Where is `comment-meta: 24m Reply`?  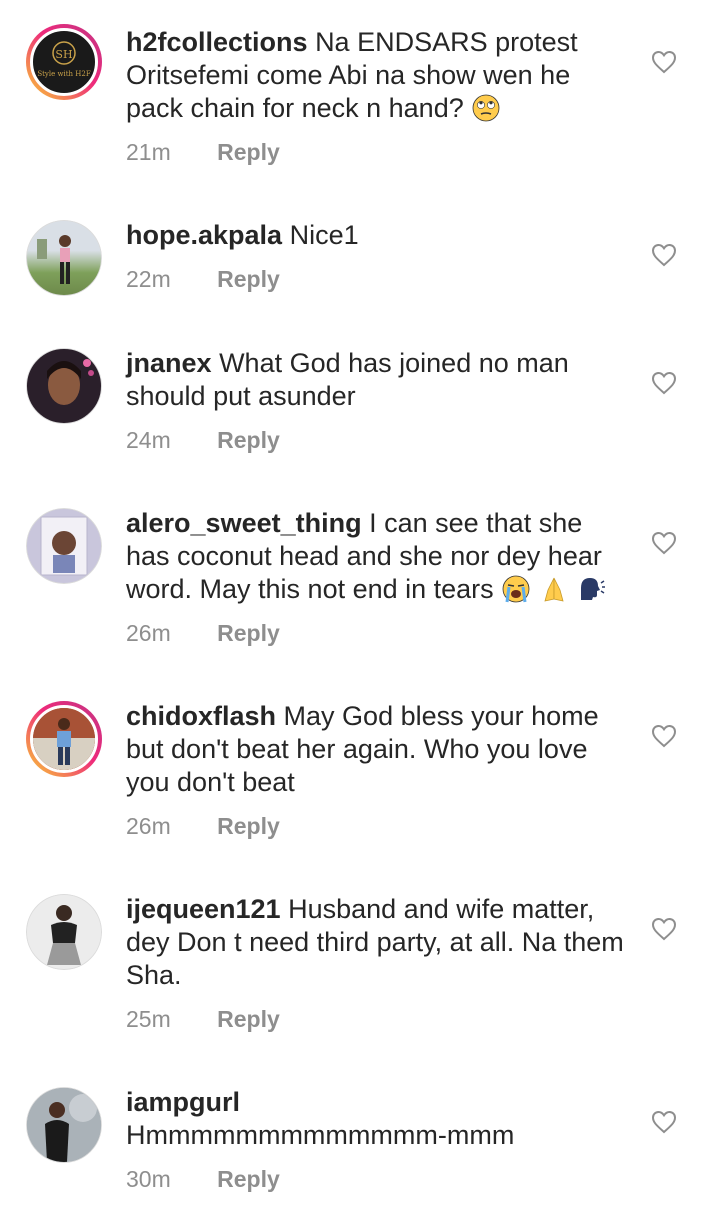 comment-meta: 24m Reply is located at coordinates (203, 440).